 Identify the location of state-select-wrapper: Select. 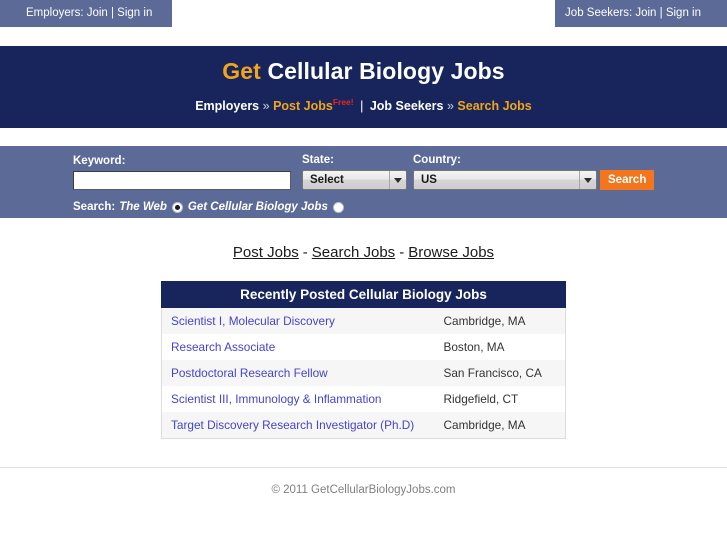
(354, 180).